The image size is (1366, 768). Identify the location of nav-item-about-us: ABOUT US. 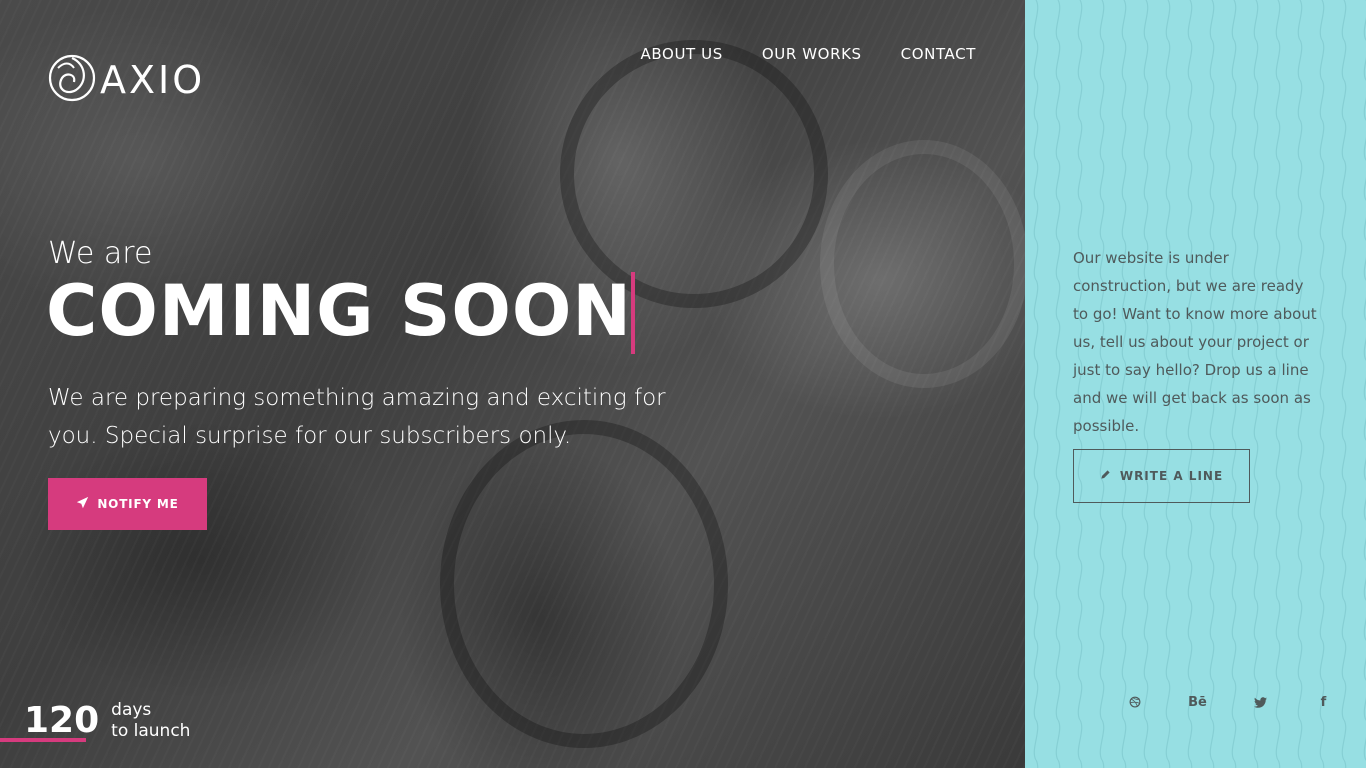
(682, 54).